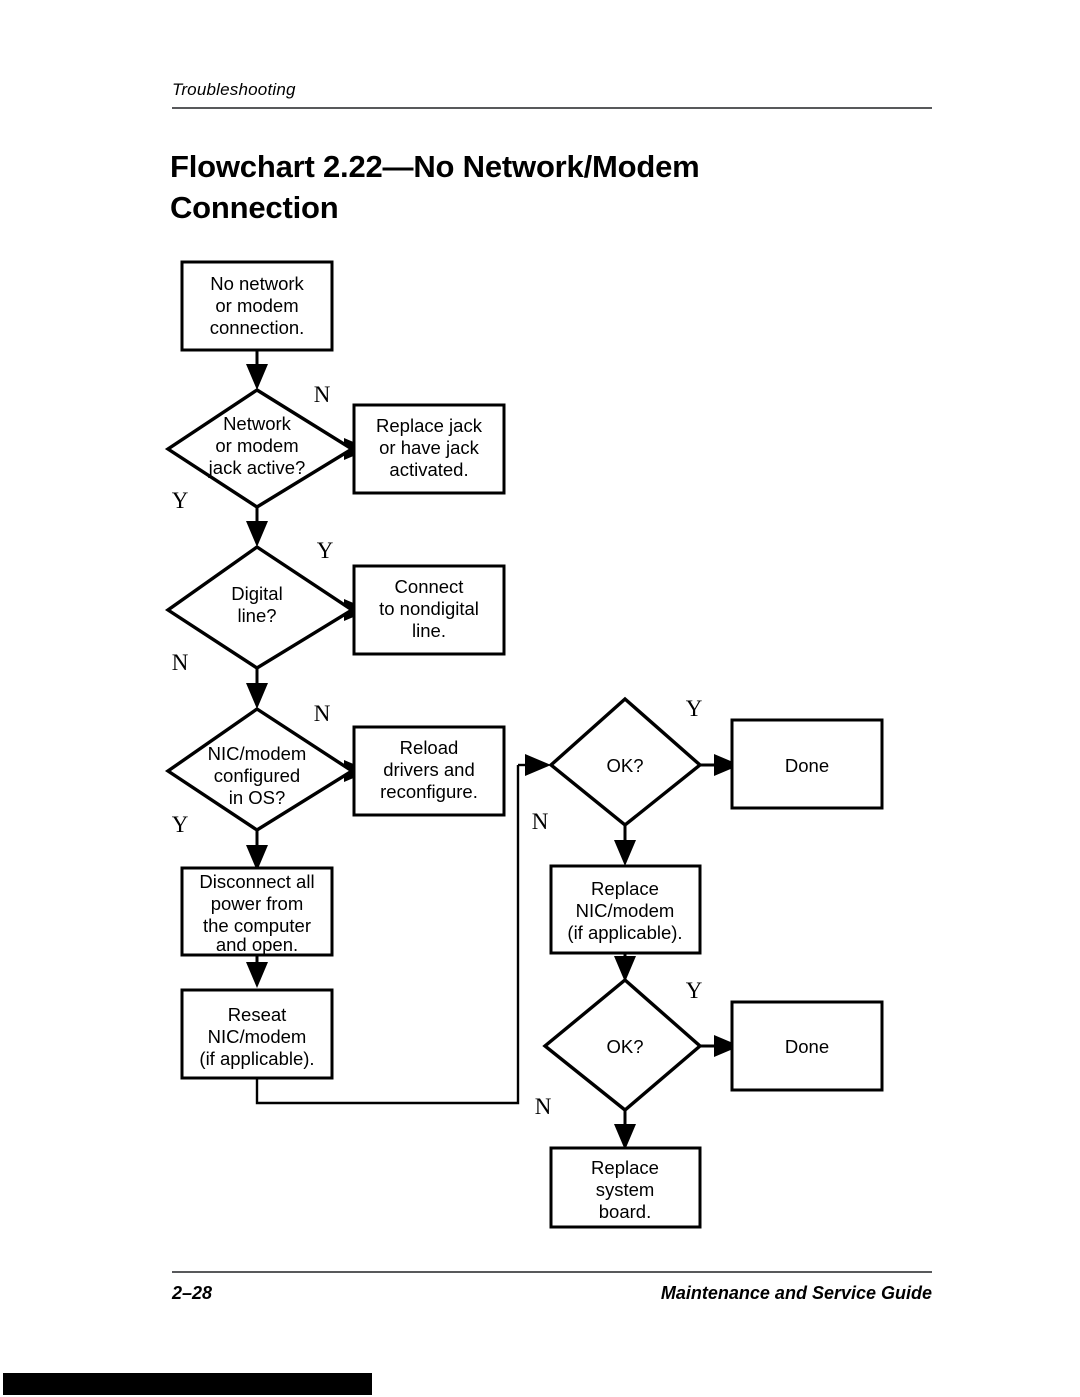  I want to click on node-digital-line-line-2: line?, so click(256, 615).